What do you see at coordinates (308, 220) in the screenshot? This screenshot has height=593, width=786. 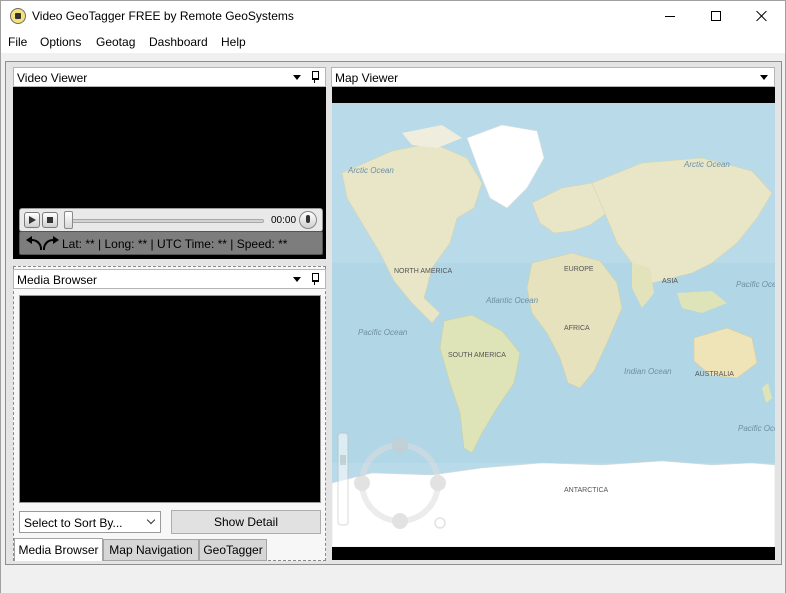 I see `volume-icon` at bounding box center [308, 220].